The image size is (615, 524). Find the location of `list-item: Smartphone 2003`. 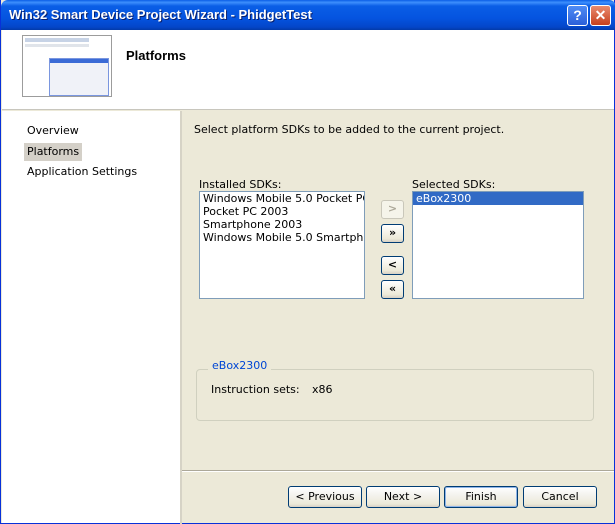

list-item: Smartphone 2003 is located at coordinates (282, 224).